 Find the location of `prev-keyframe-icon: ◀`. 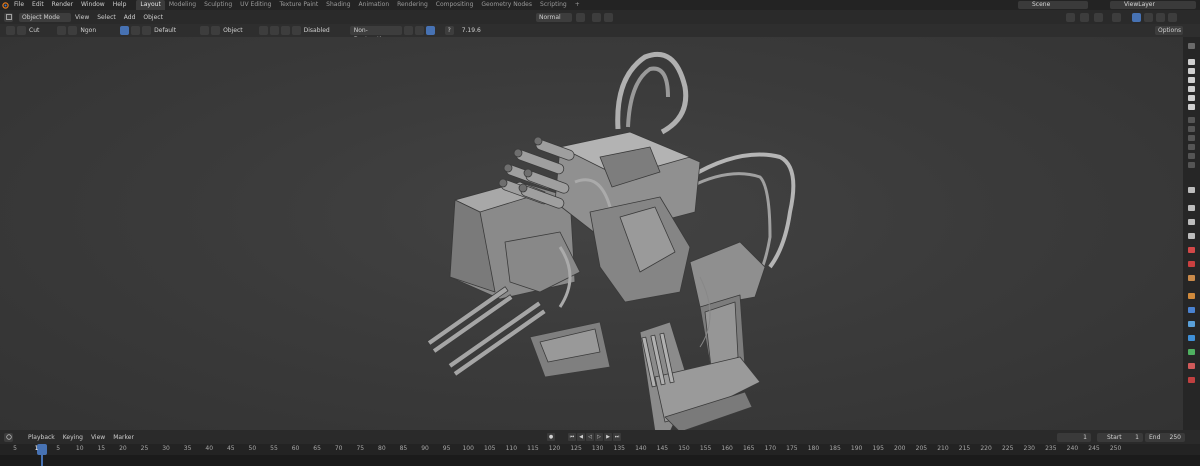

prev-keyframe-icon: ◀ is located at coordinates (581, 437).